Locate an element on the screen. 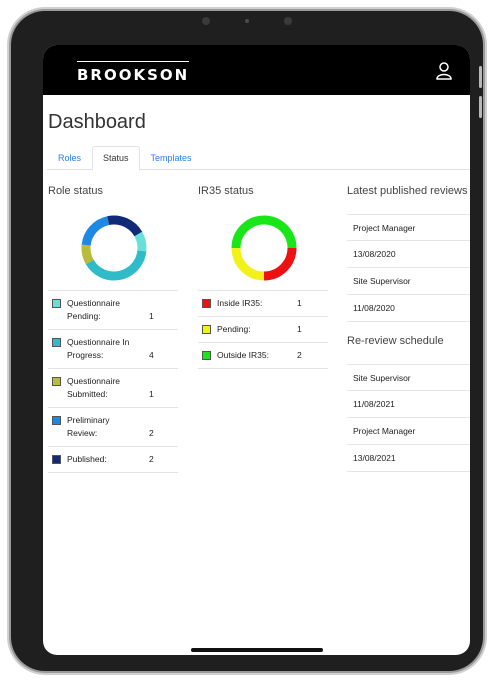  legend-item: Pending: 1 is located at coordinates (263, 330).